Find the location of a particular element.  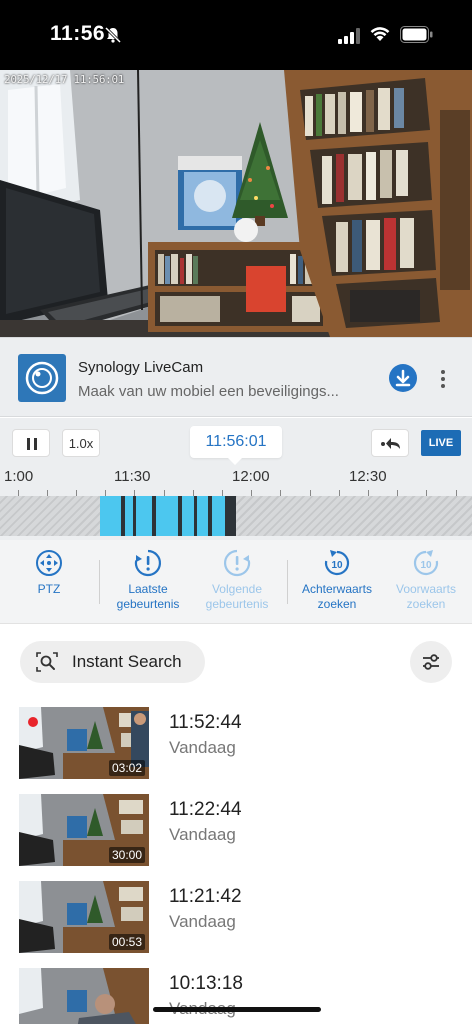

instant-search-icon is located at coordinates (47, 662).